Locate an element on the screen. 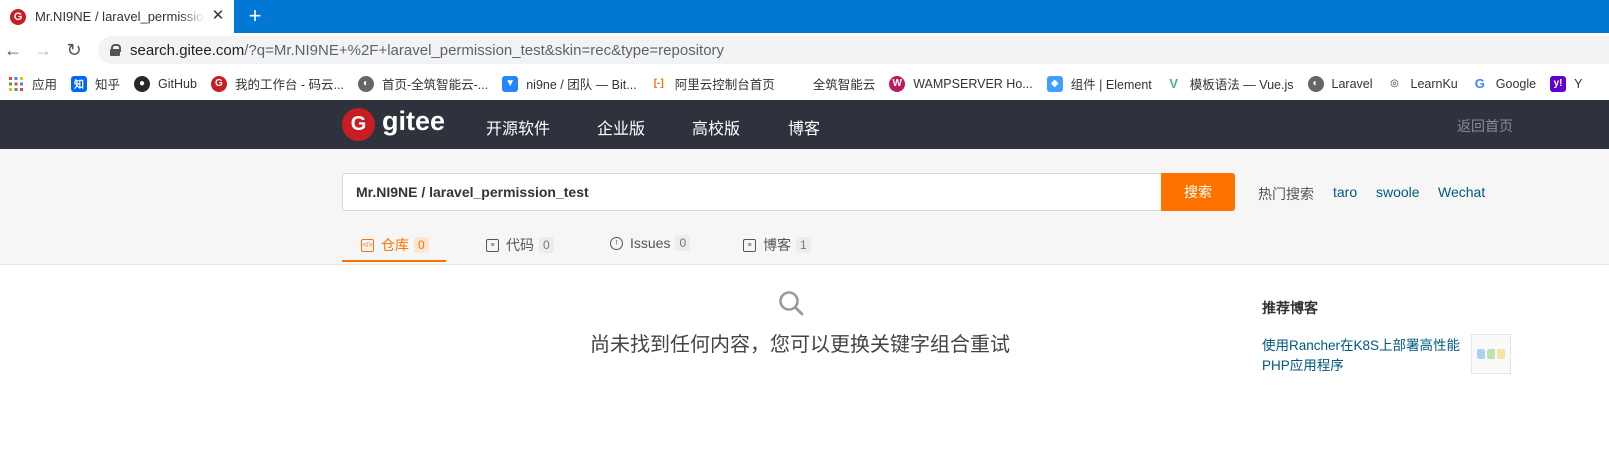  new-tab-button: + is located at coordinates (255, 16).